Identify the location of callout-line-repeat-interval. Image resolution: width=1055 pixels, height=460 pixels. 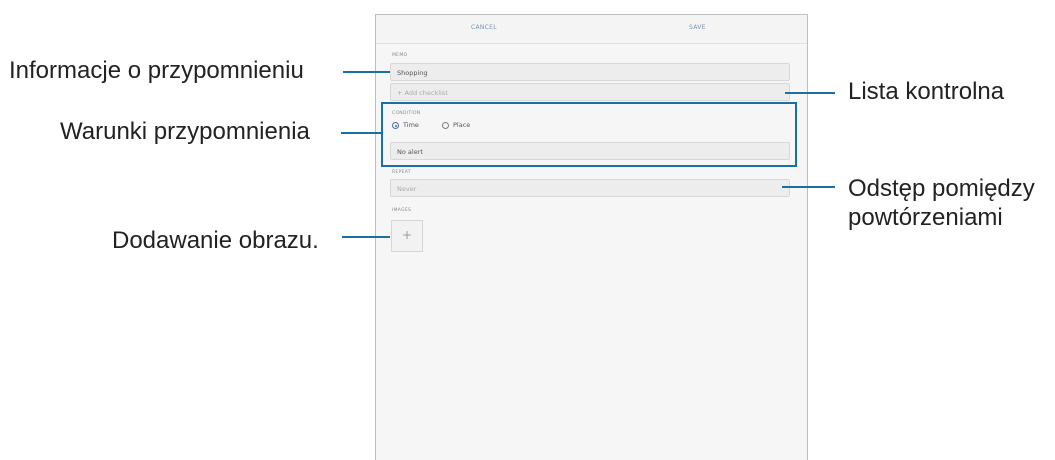
(808, 187).